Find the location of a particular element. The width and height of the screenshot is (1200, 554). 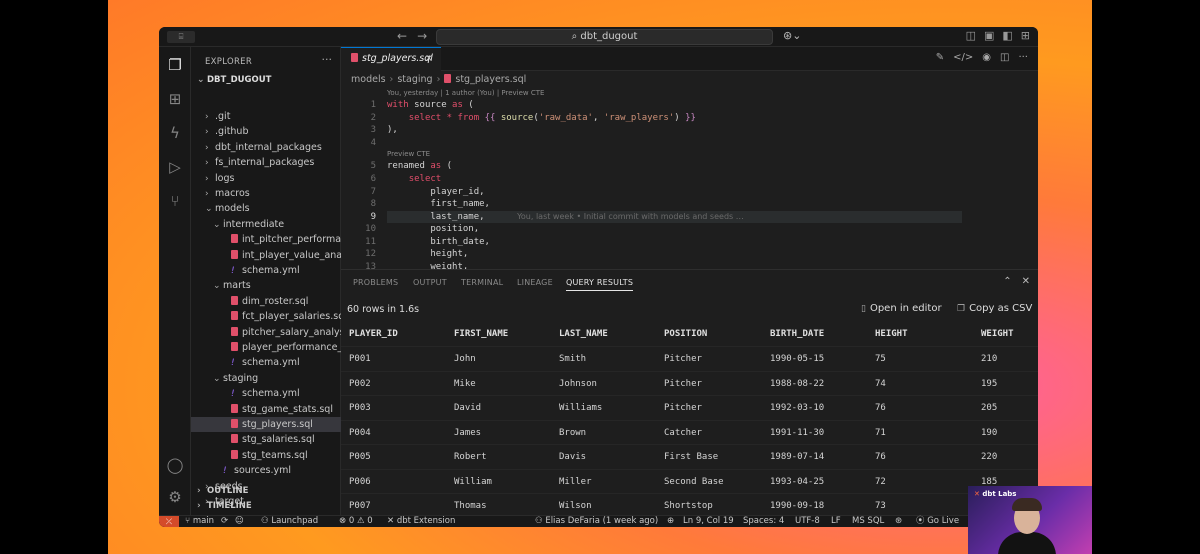

eol: LF is located at coordinates (836, 521).